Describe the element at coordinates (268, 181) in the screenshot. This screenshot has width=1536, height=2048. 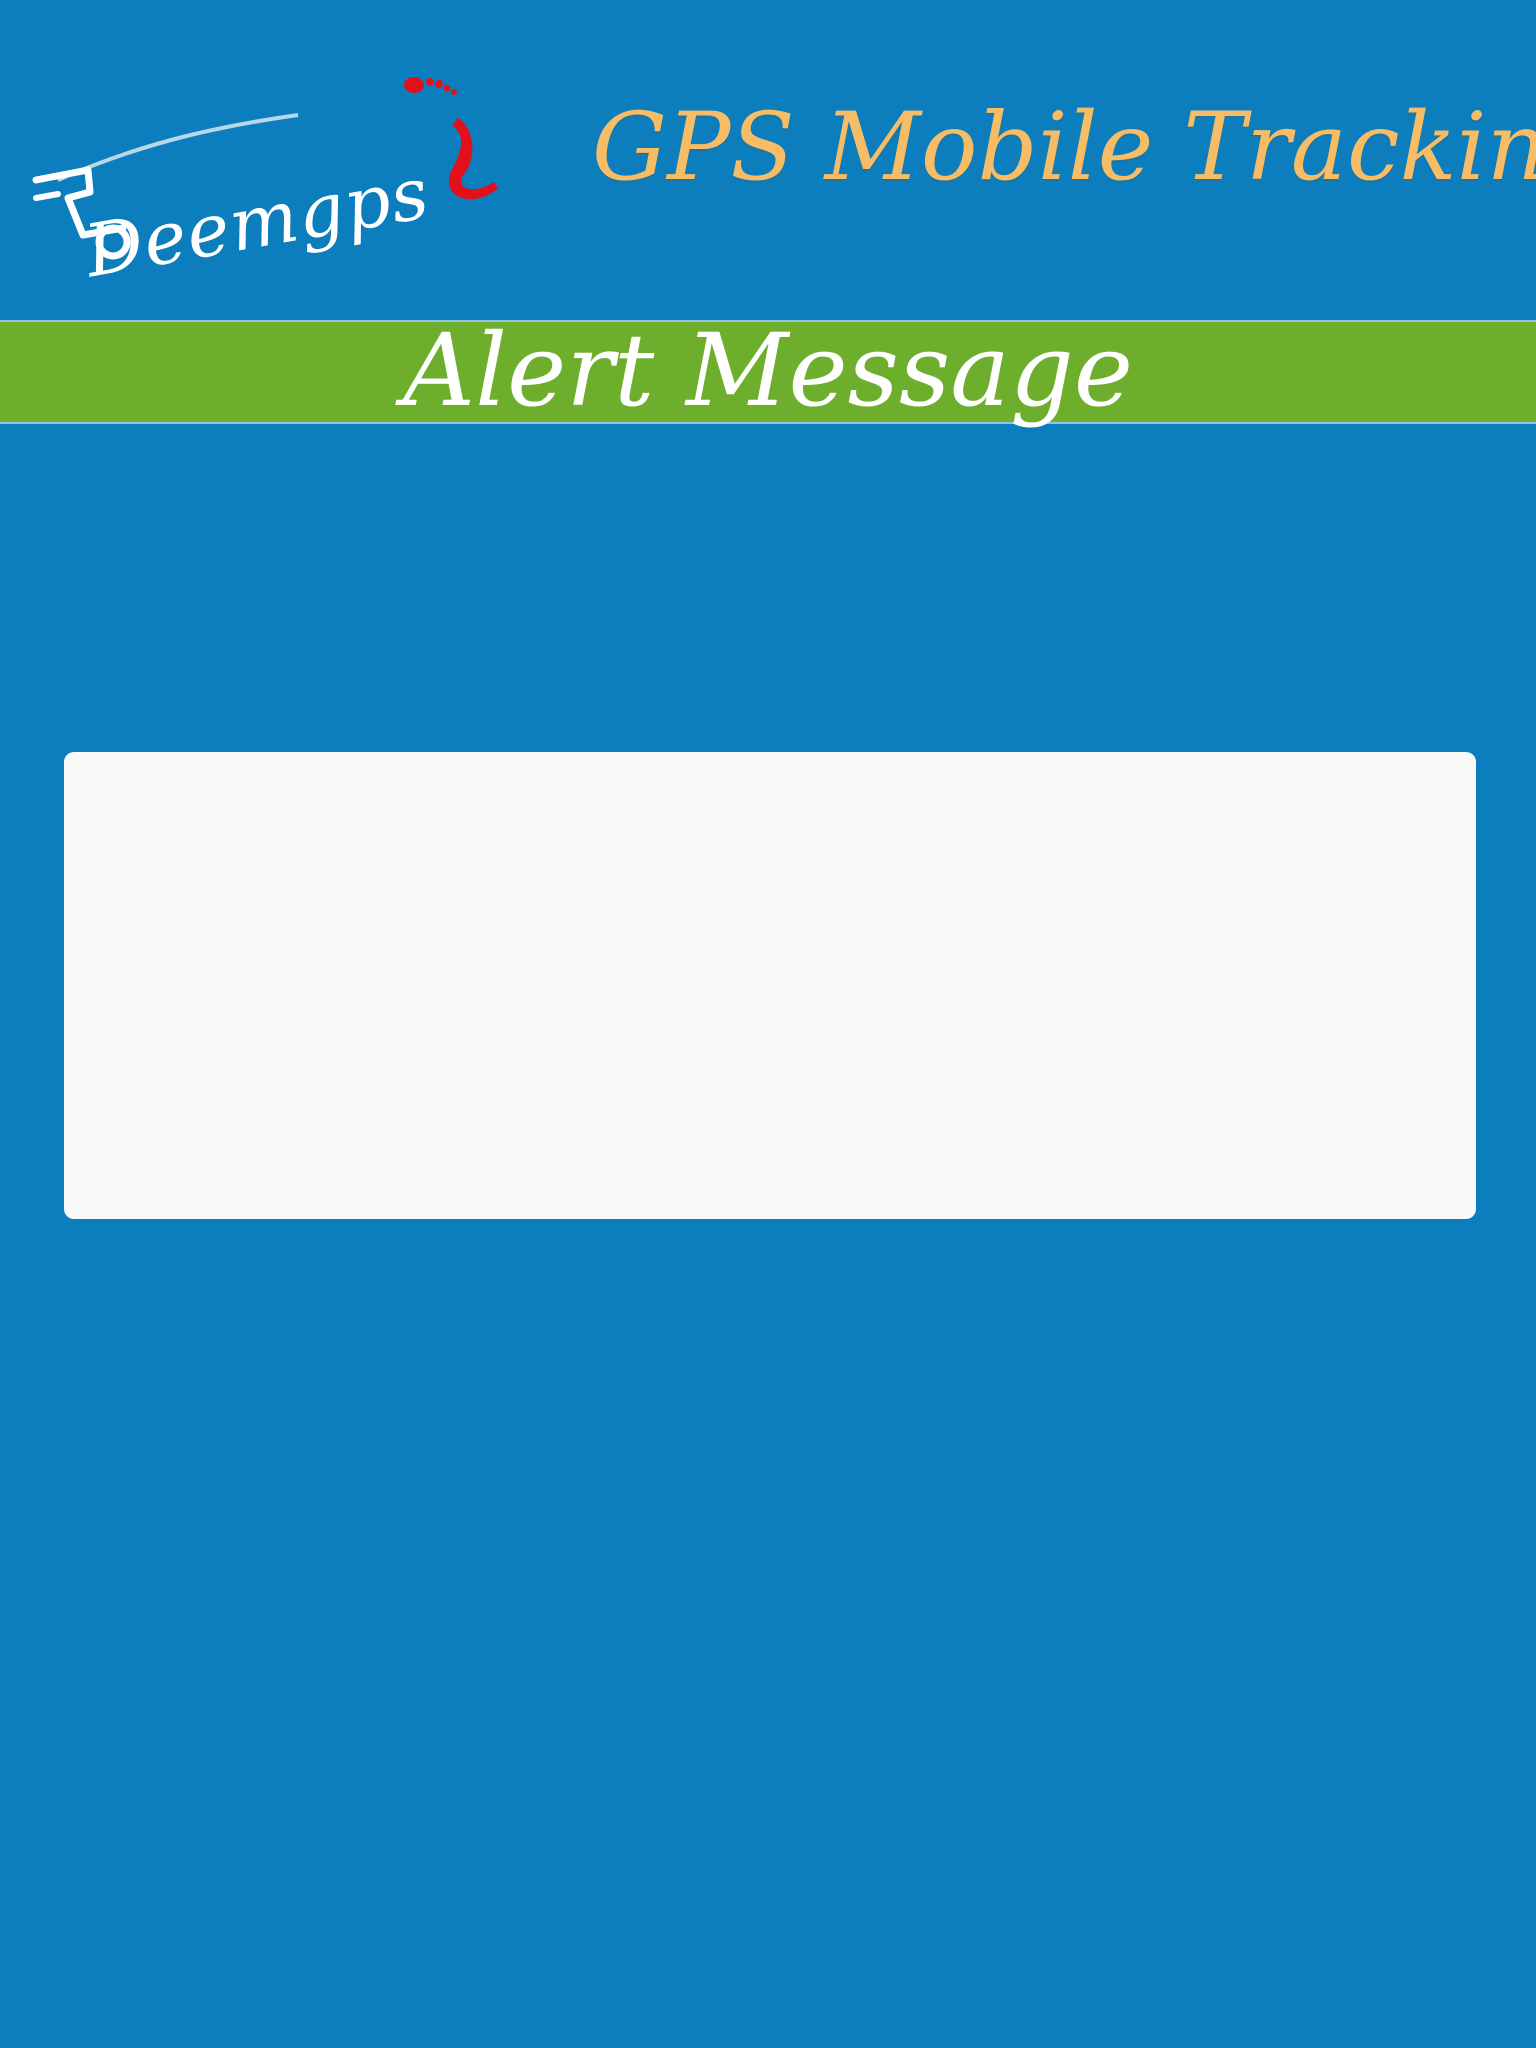
I see `deemgps-logo: Deemgps` at that location.